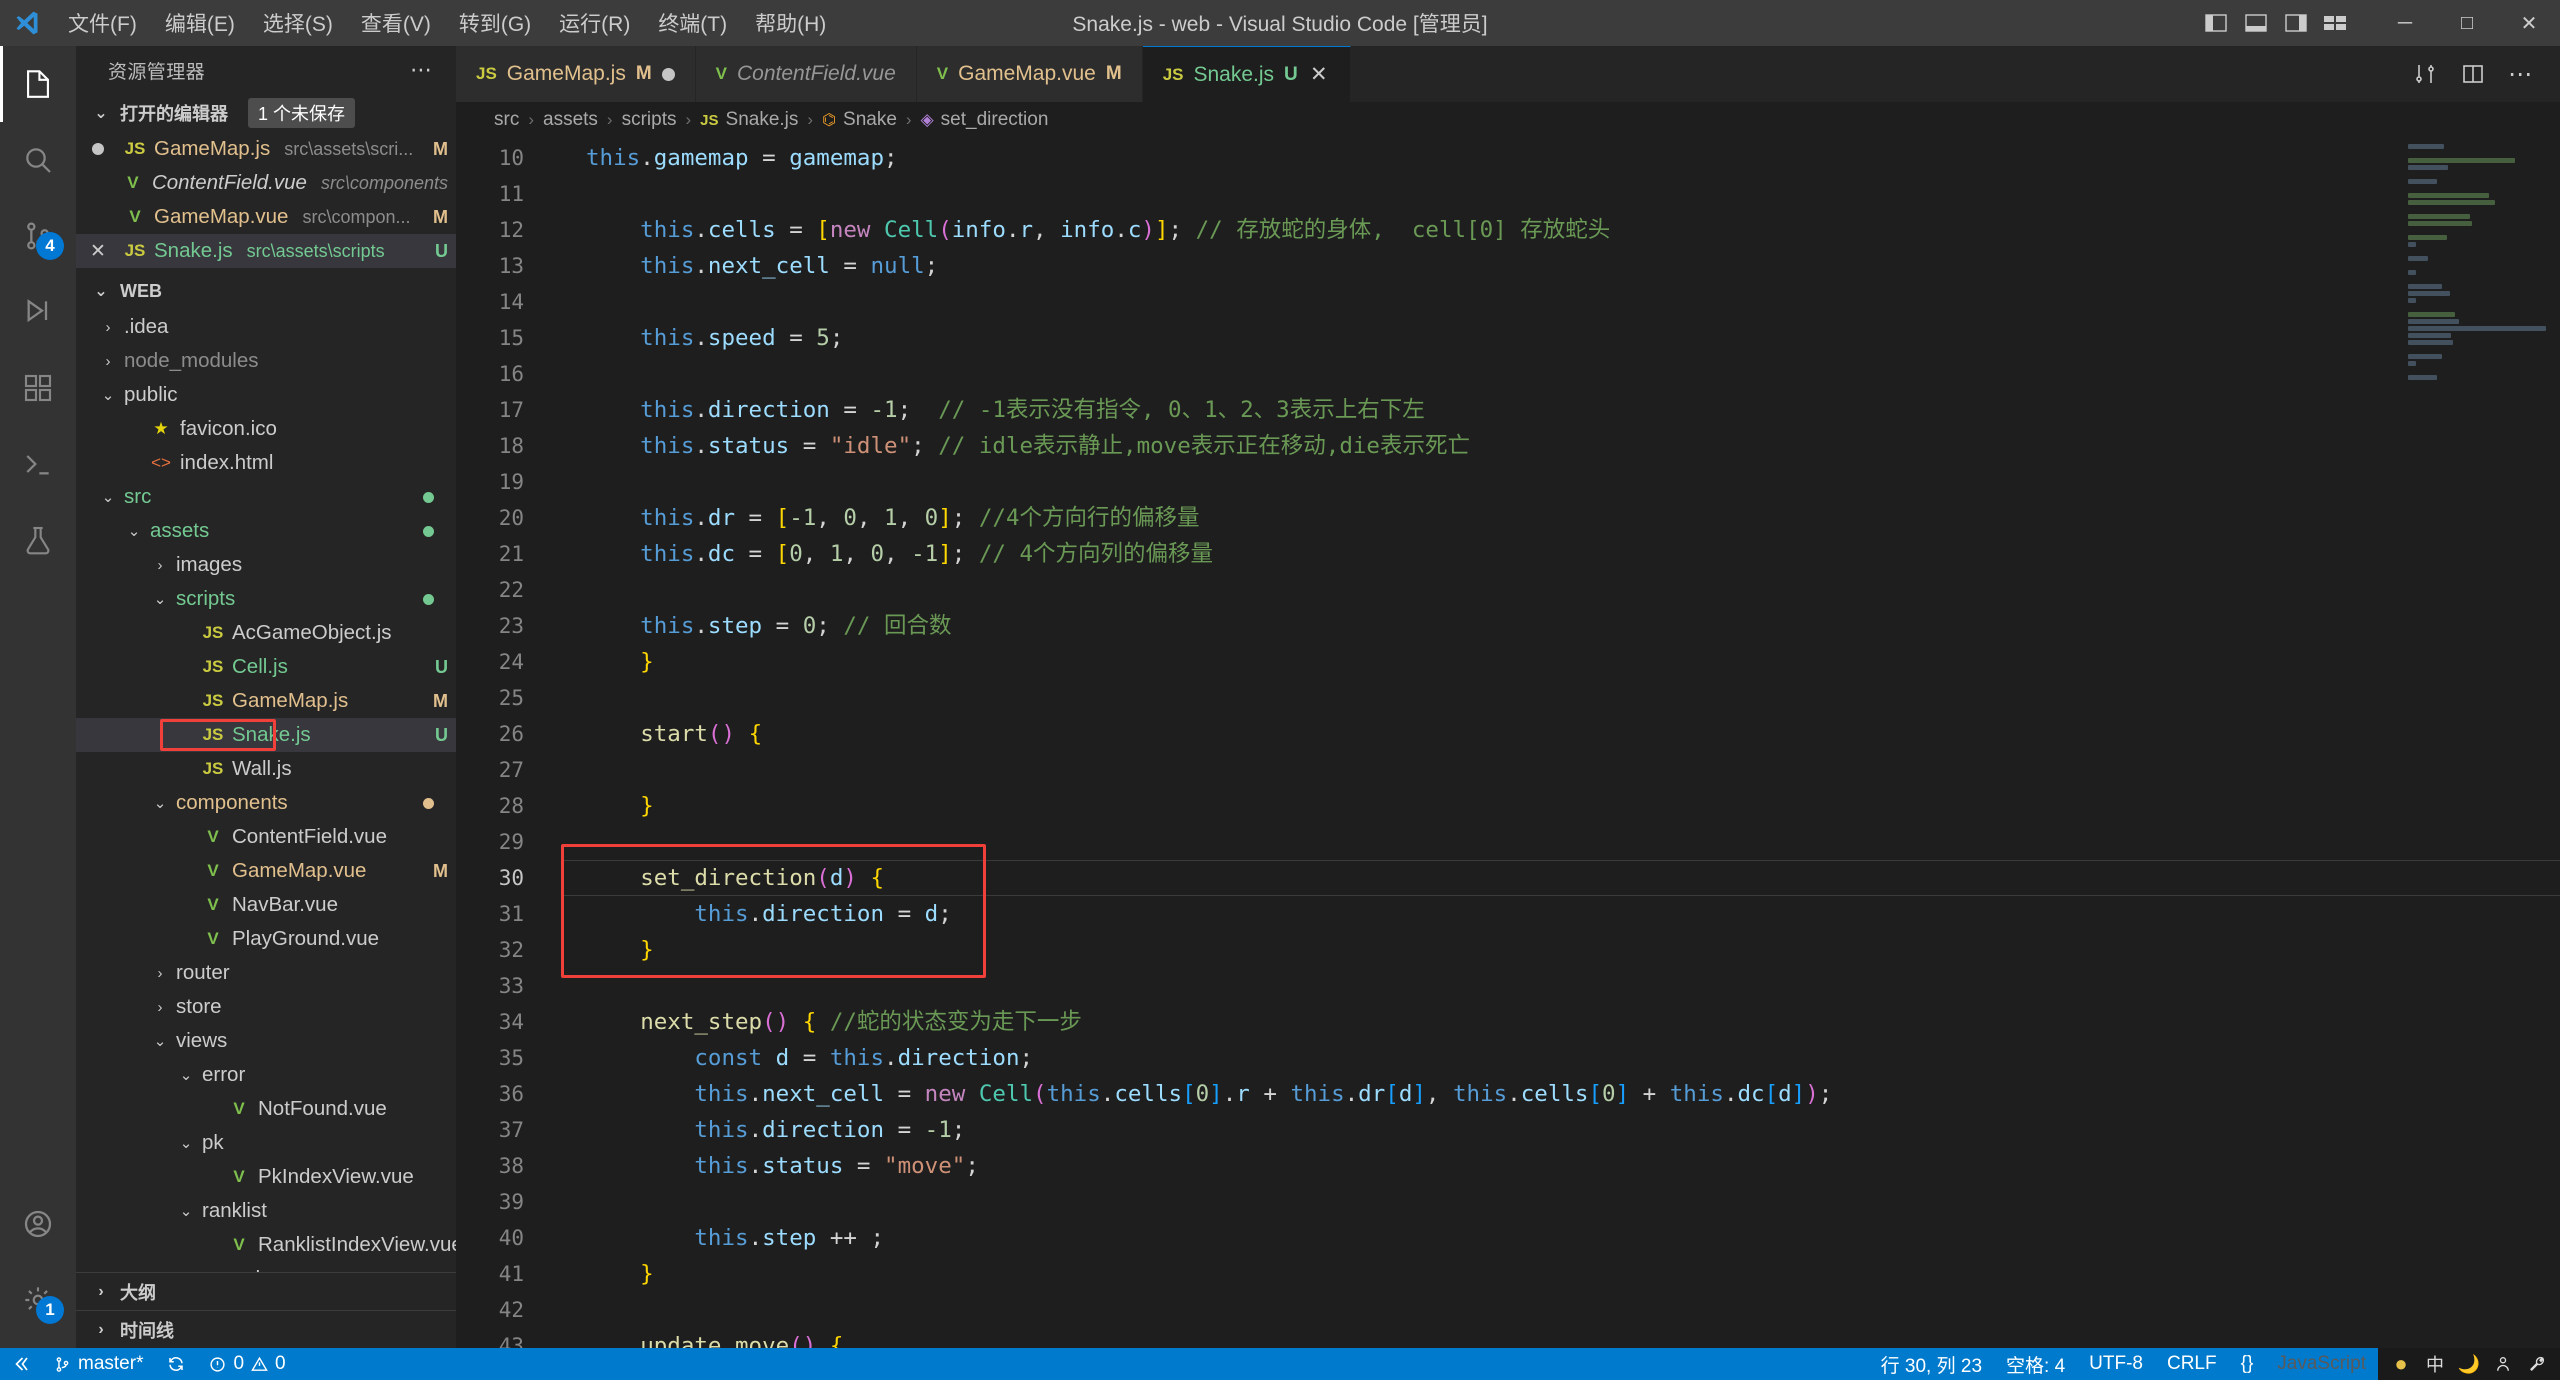 Image resolution: width=2560 pixels, height=1380 pixels. I want to click on tree-item-gamemap-vue: V GameMap.vue M, so click(266, 871).